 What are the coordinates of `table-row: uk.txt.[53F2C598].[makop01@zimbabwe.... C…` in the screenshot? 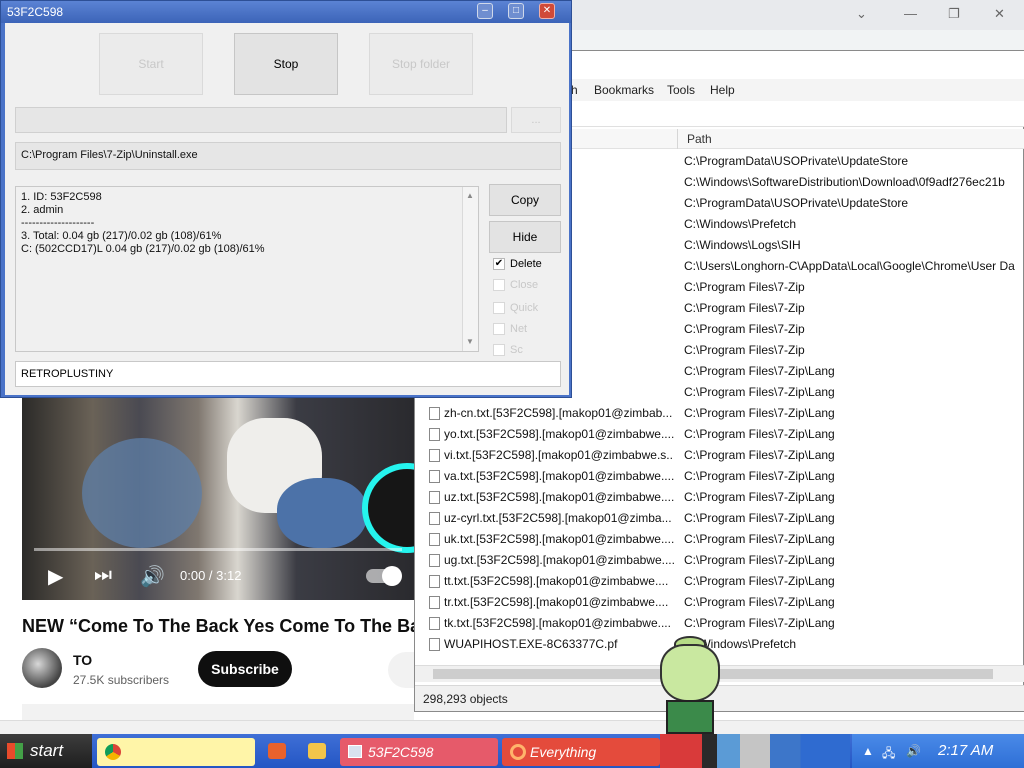 It's located at (719, 539).